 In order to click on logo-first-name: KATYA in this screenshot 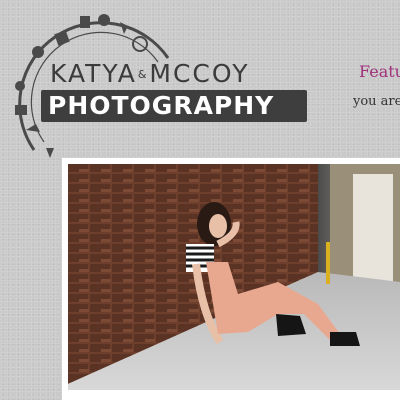, I will do `click(93, 73)`.